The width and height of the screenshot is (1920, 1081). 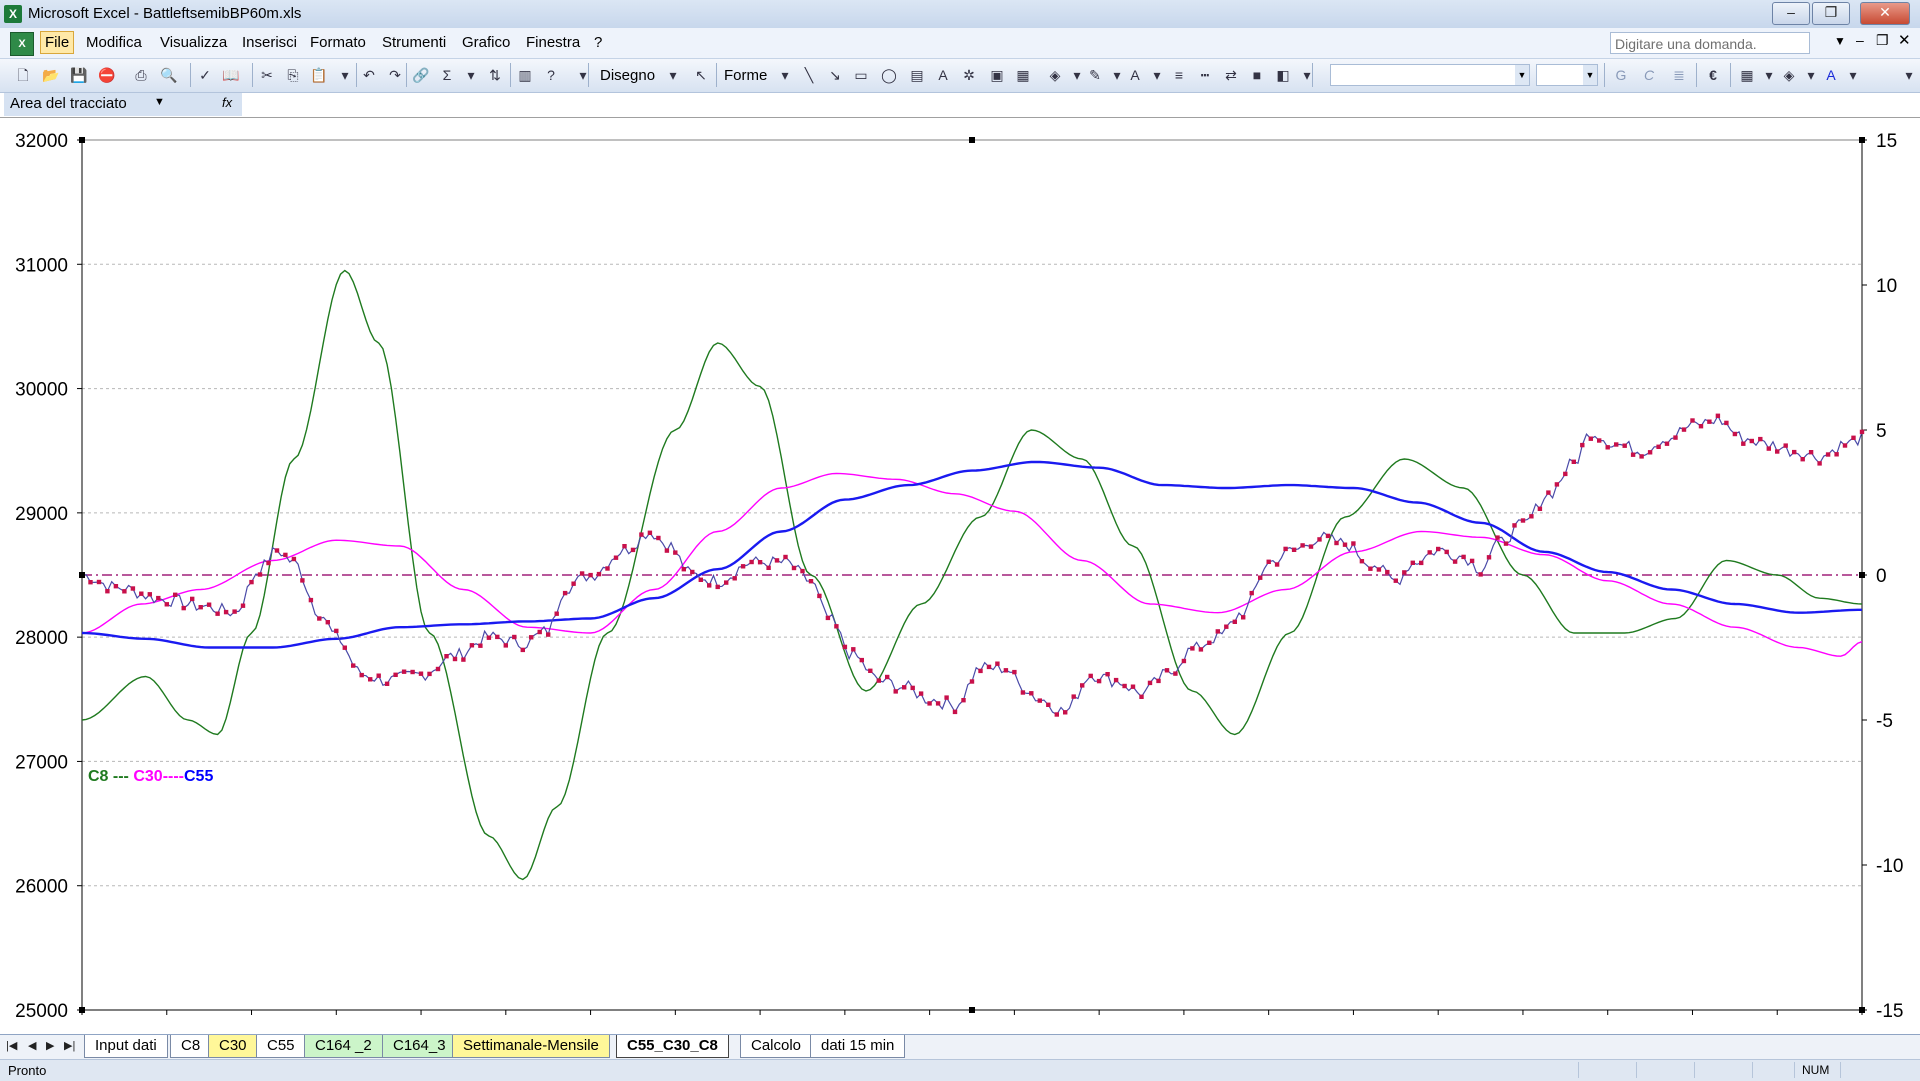 I want to click on help-icon: ?, so click(x=551, y=75).